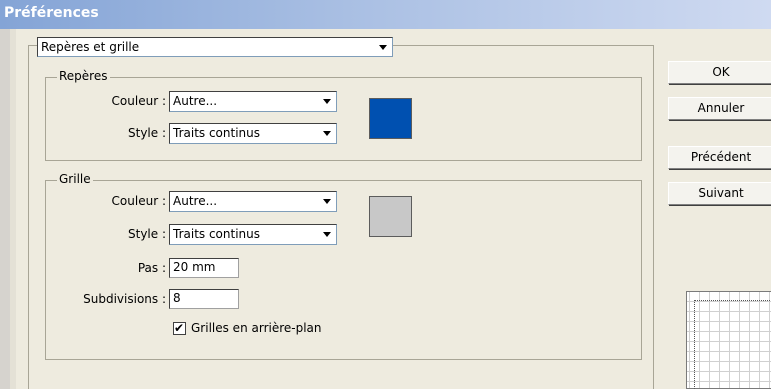 This screenshot has height=389, width=771. Describe the element at coordinates (138, 101) in the screenshot. I see `guides-color-label: Couleur :` at that location.